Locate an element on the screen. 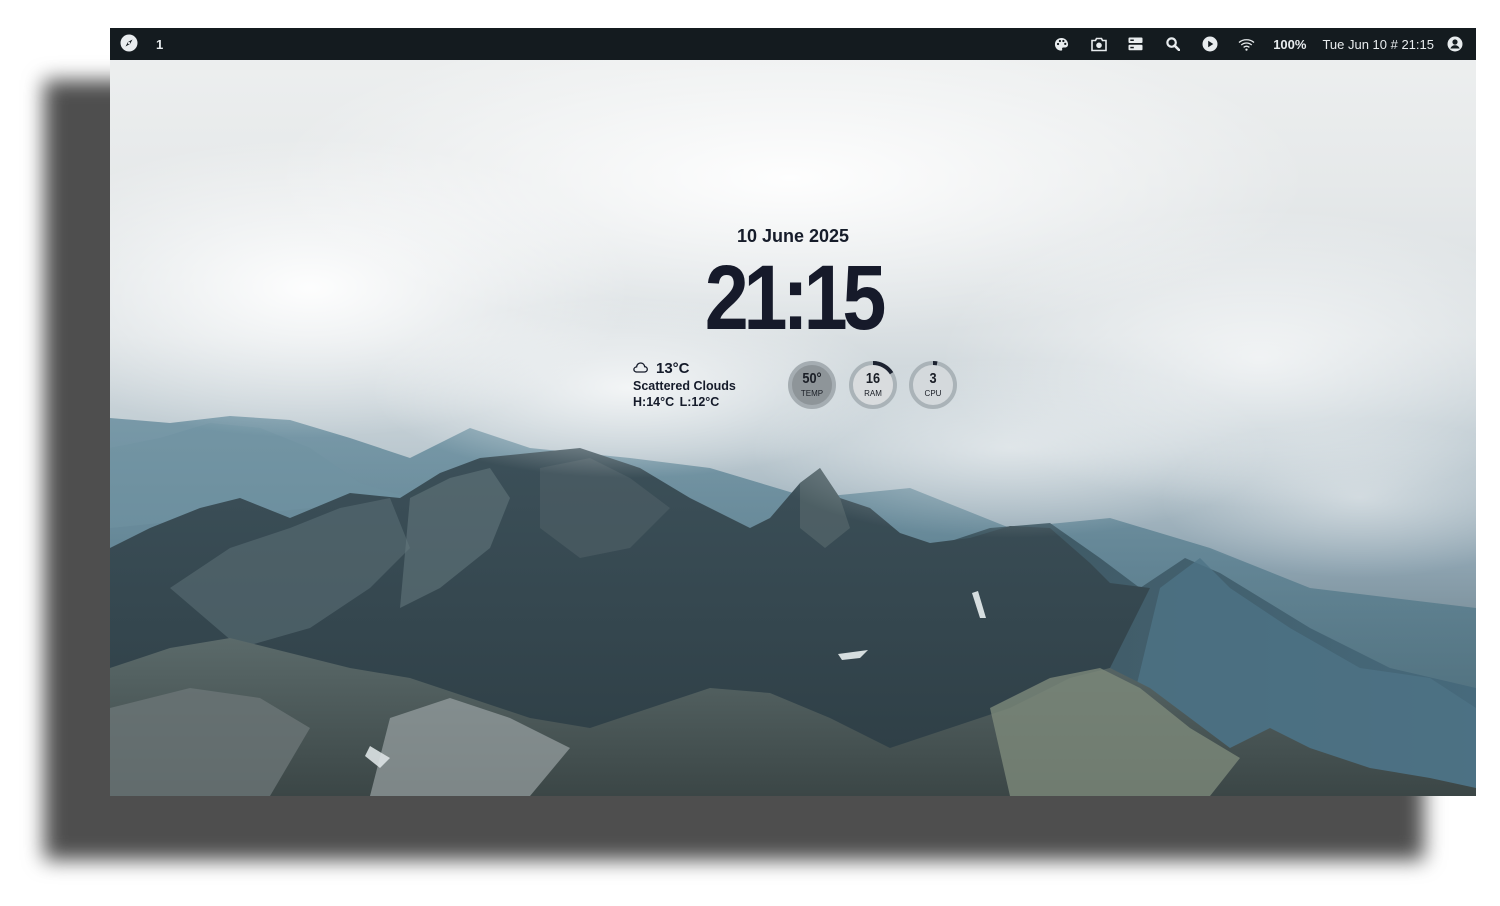  gauge-label: RAM is located at coordinates (873, 393).